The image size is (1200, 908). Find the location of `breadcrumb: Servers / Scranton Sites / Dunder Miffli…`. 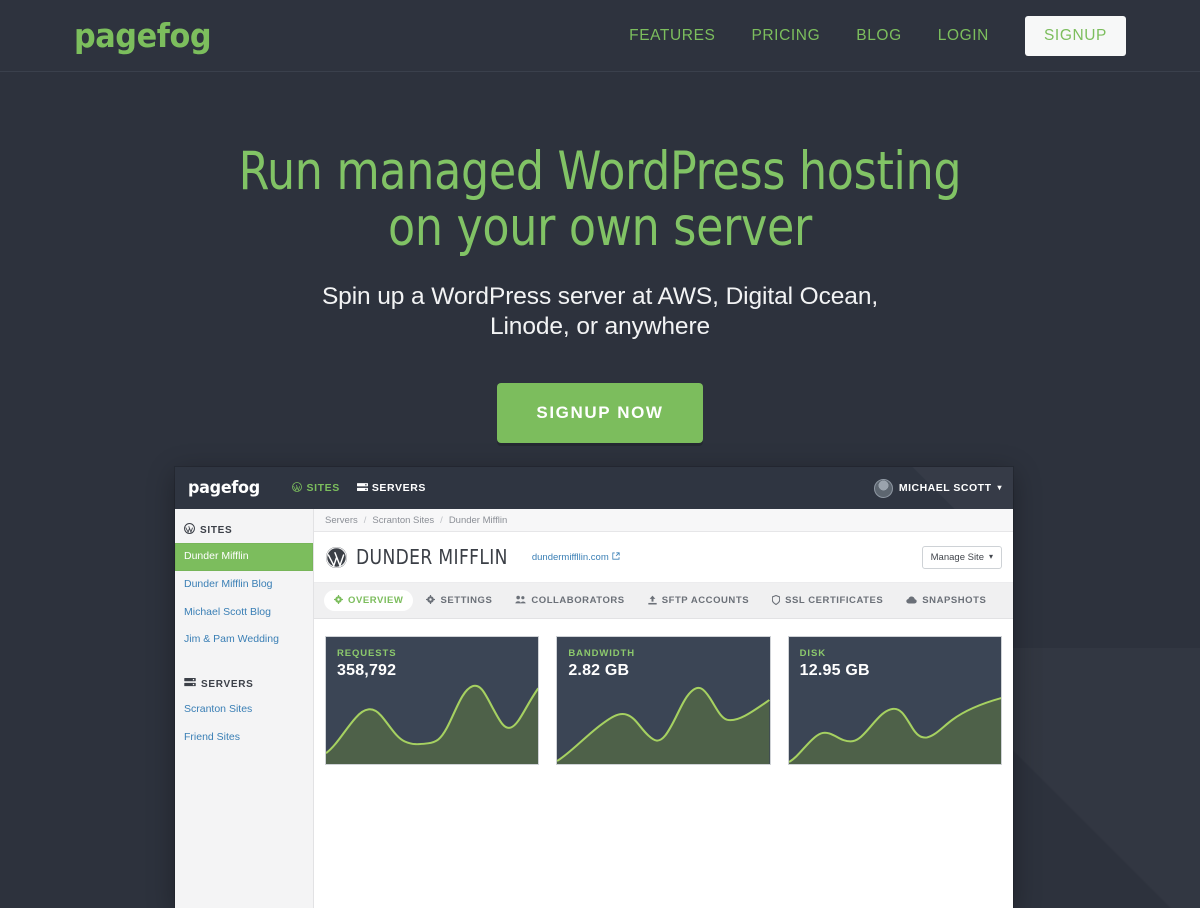

breadcrumb: Servers / Scranton Sites / Dunder Miffli… is located at coordinates (663, 520).